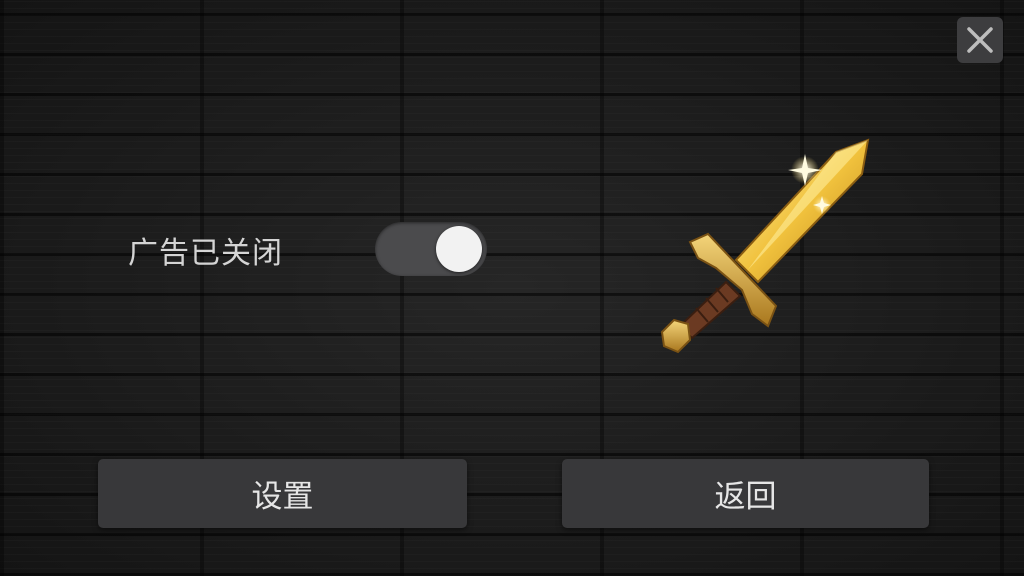  What do you see at coordinates (205, 253) in the screenshot?
I see `ad-status-label: 广告已关闭` at bounding box center [205, 253].